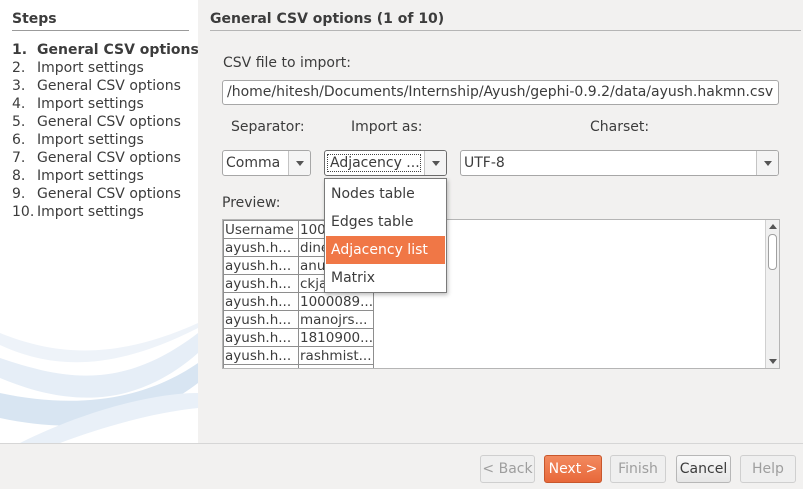  I want to click on help-button-label: Help, so click(768, 469).